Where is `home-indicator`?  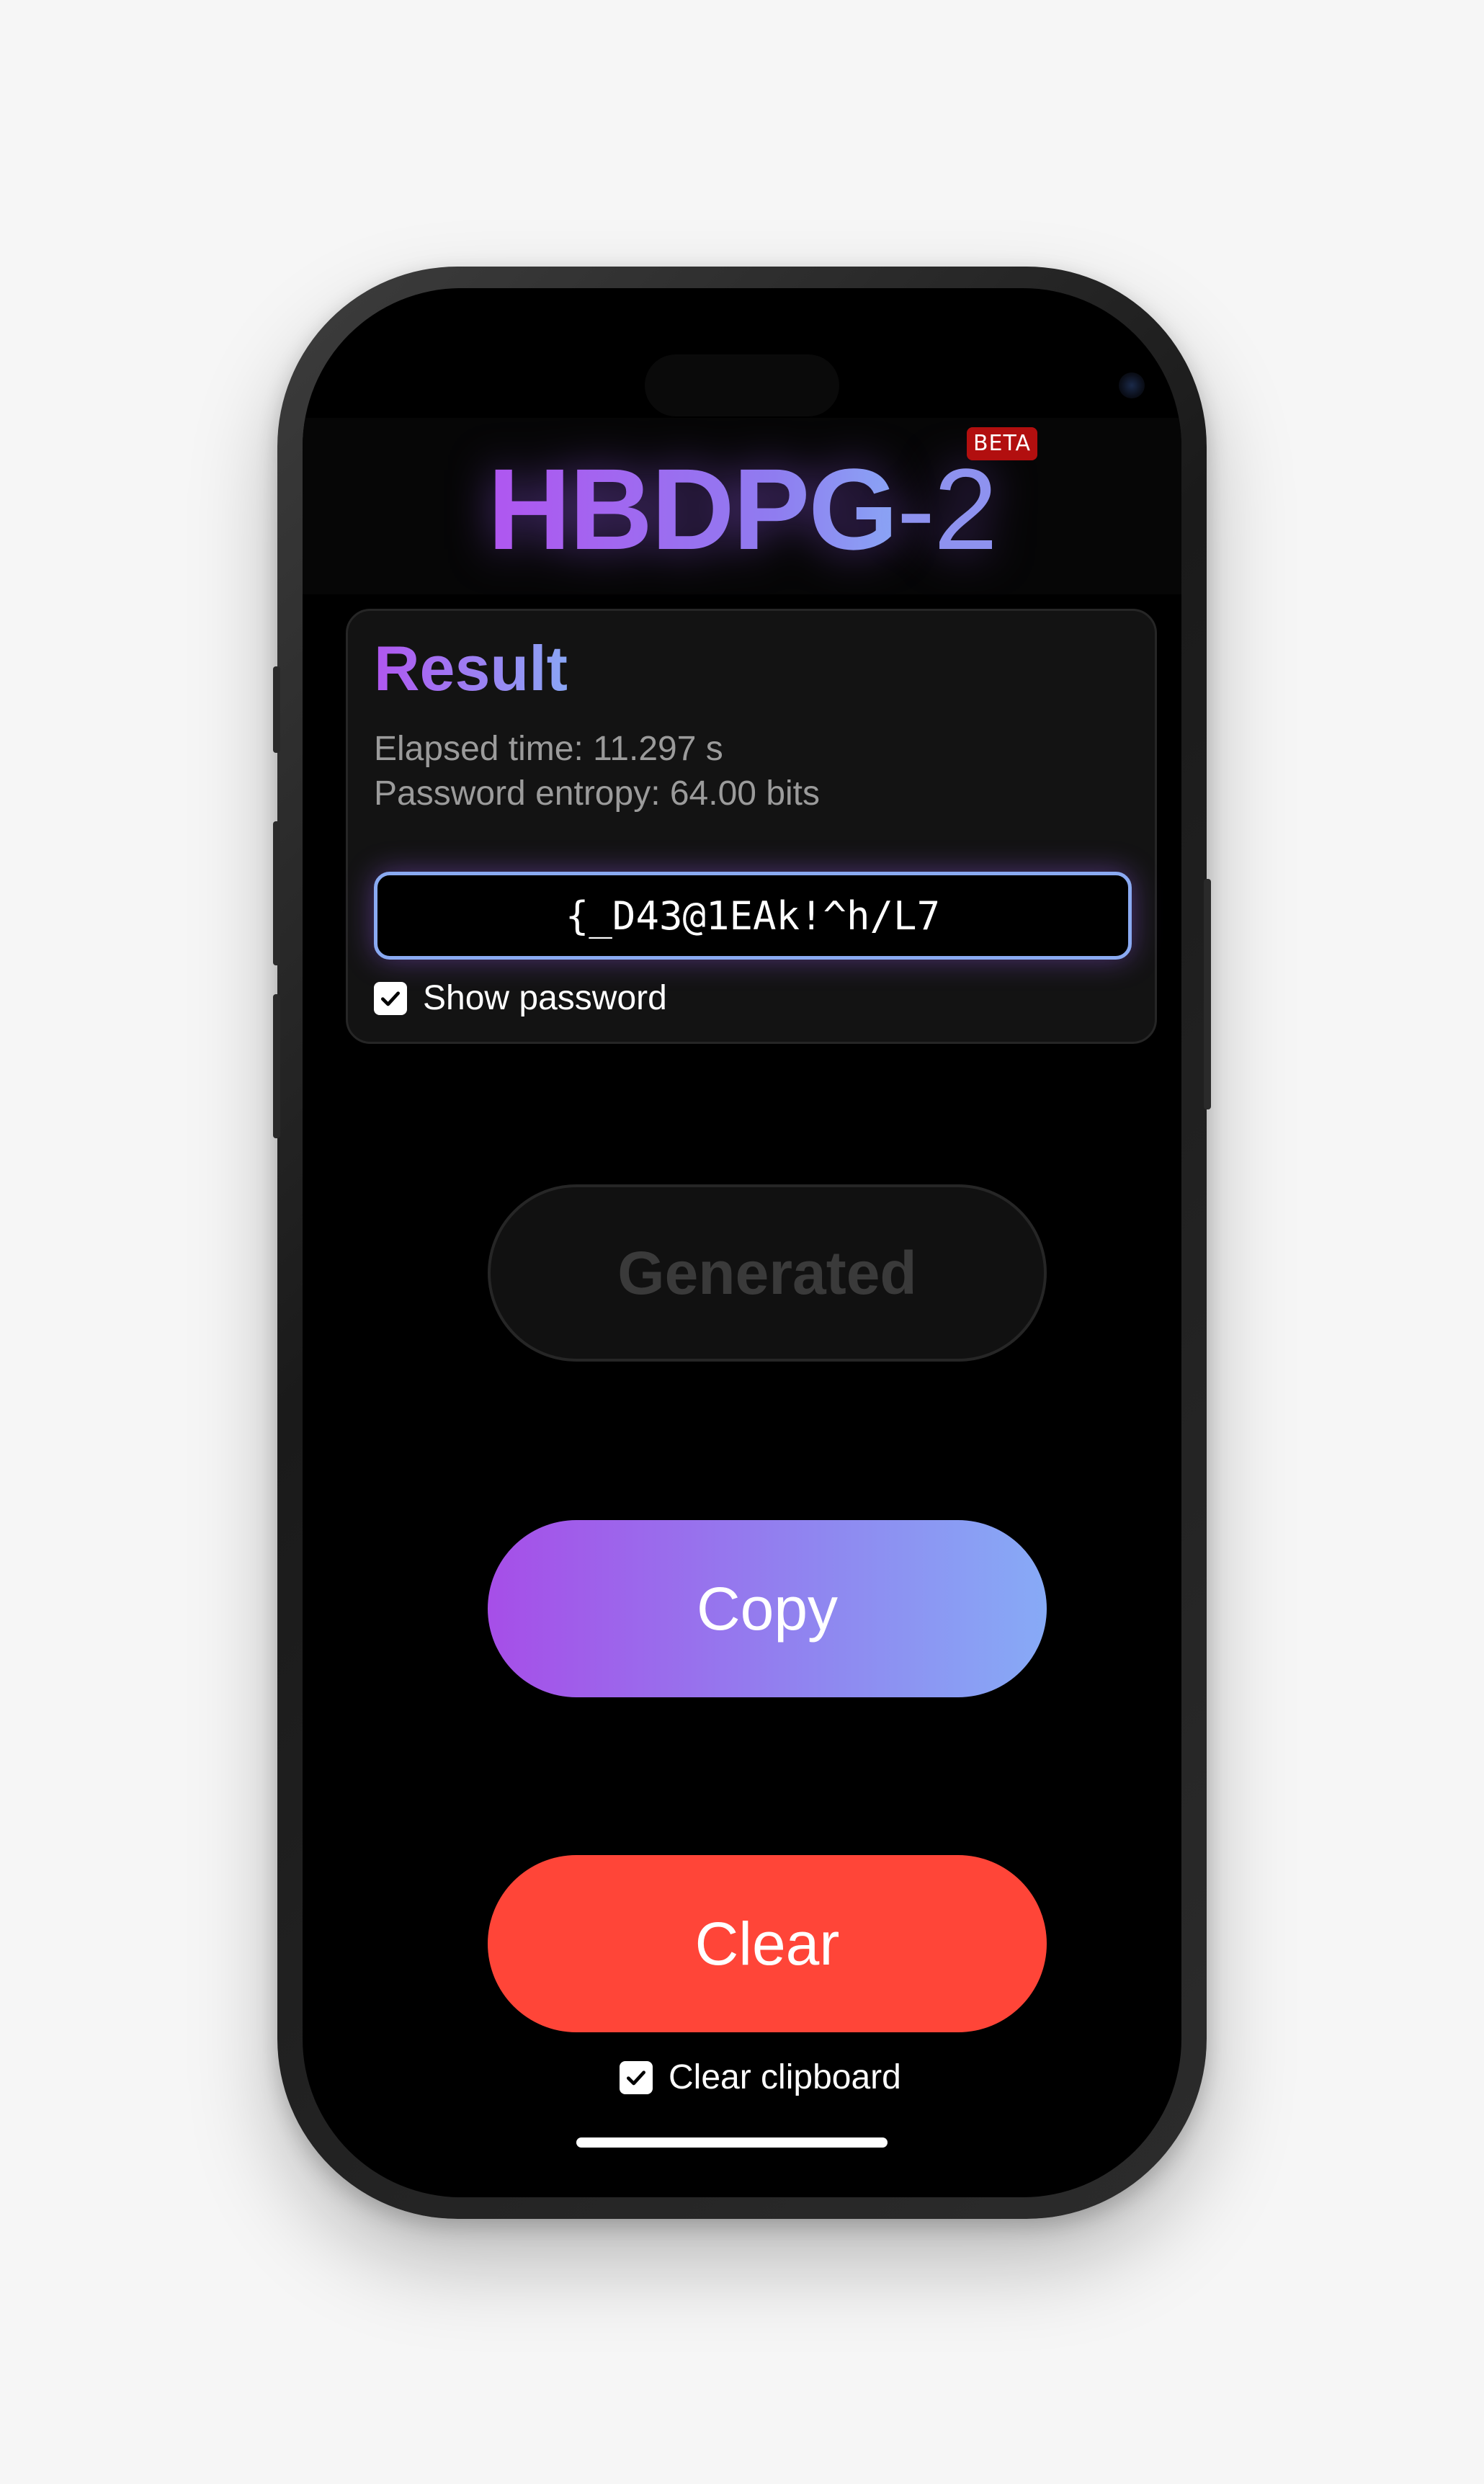
home-indicator is located at coordinates (732, 2142).